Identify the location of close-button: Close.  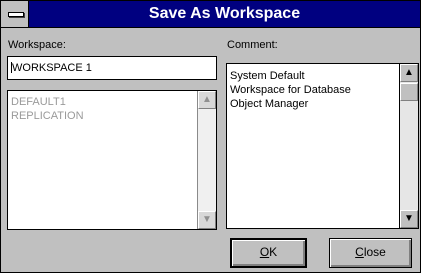
(370, 253).